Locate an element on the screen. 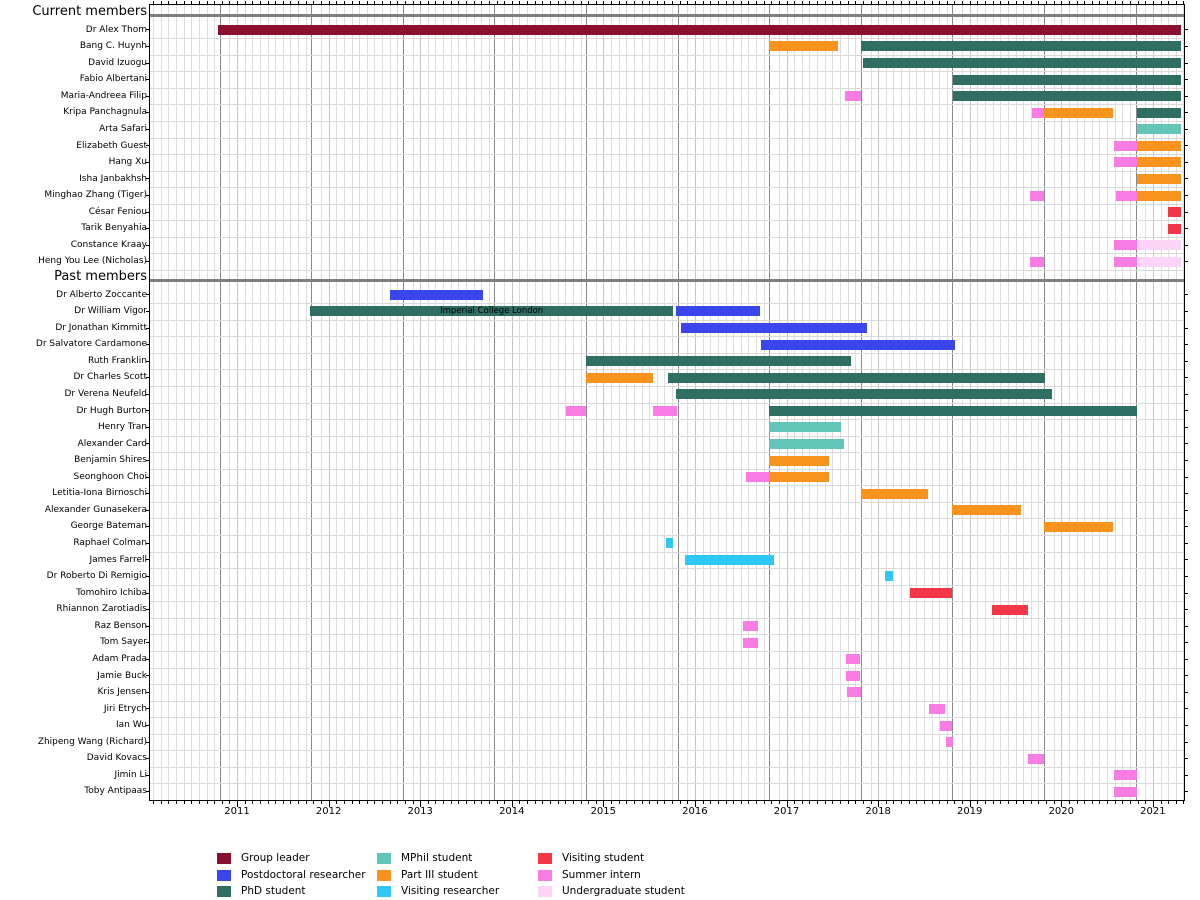 The height and width of the screenshot is (900, 1200). gantt-bar-mphil is located at coordinates (1159, 129).